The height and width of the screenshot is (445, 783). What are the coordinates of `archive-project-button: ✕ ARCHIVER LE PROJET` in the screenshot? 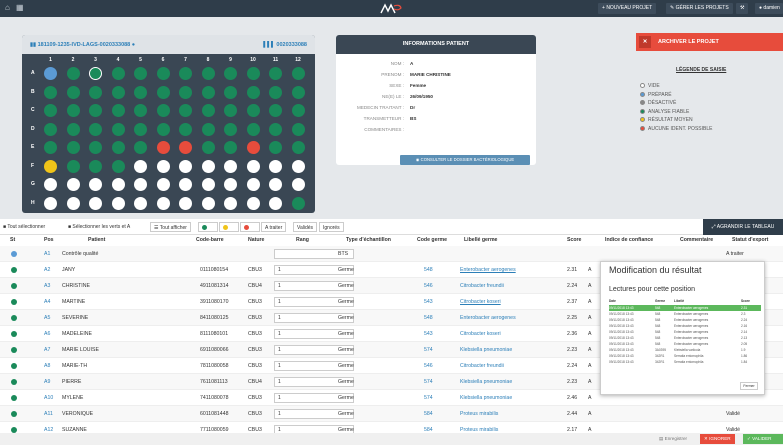 It's located at (709, 42).